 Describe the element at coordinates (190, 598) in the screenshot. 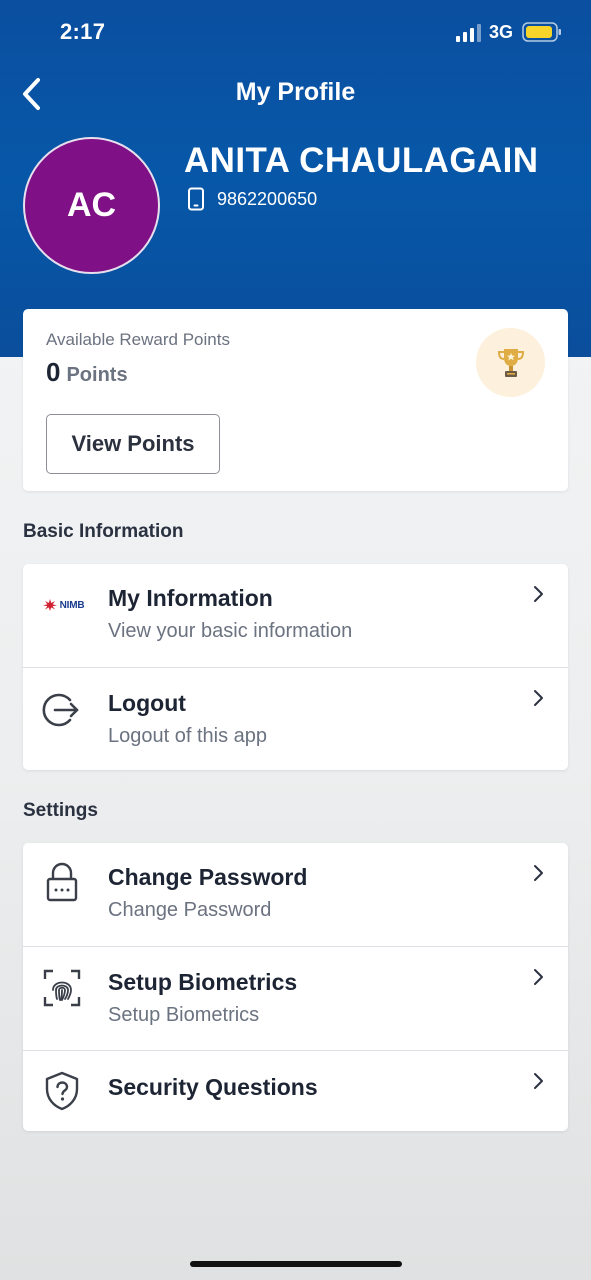

I see `my-information-title: My Information` at that location.